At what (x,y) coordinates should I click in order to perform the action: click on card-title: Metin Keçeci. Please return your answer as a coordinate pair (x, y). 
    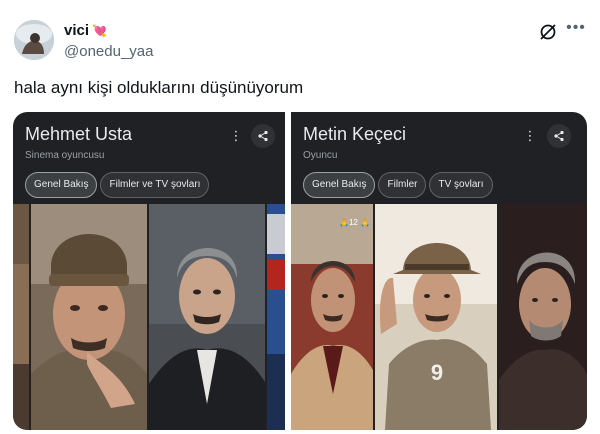
    Looking at the image, I should click on (355, 134).